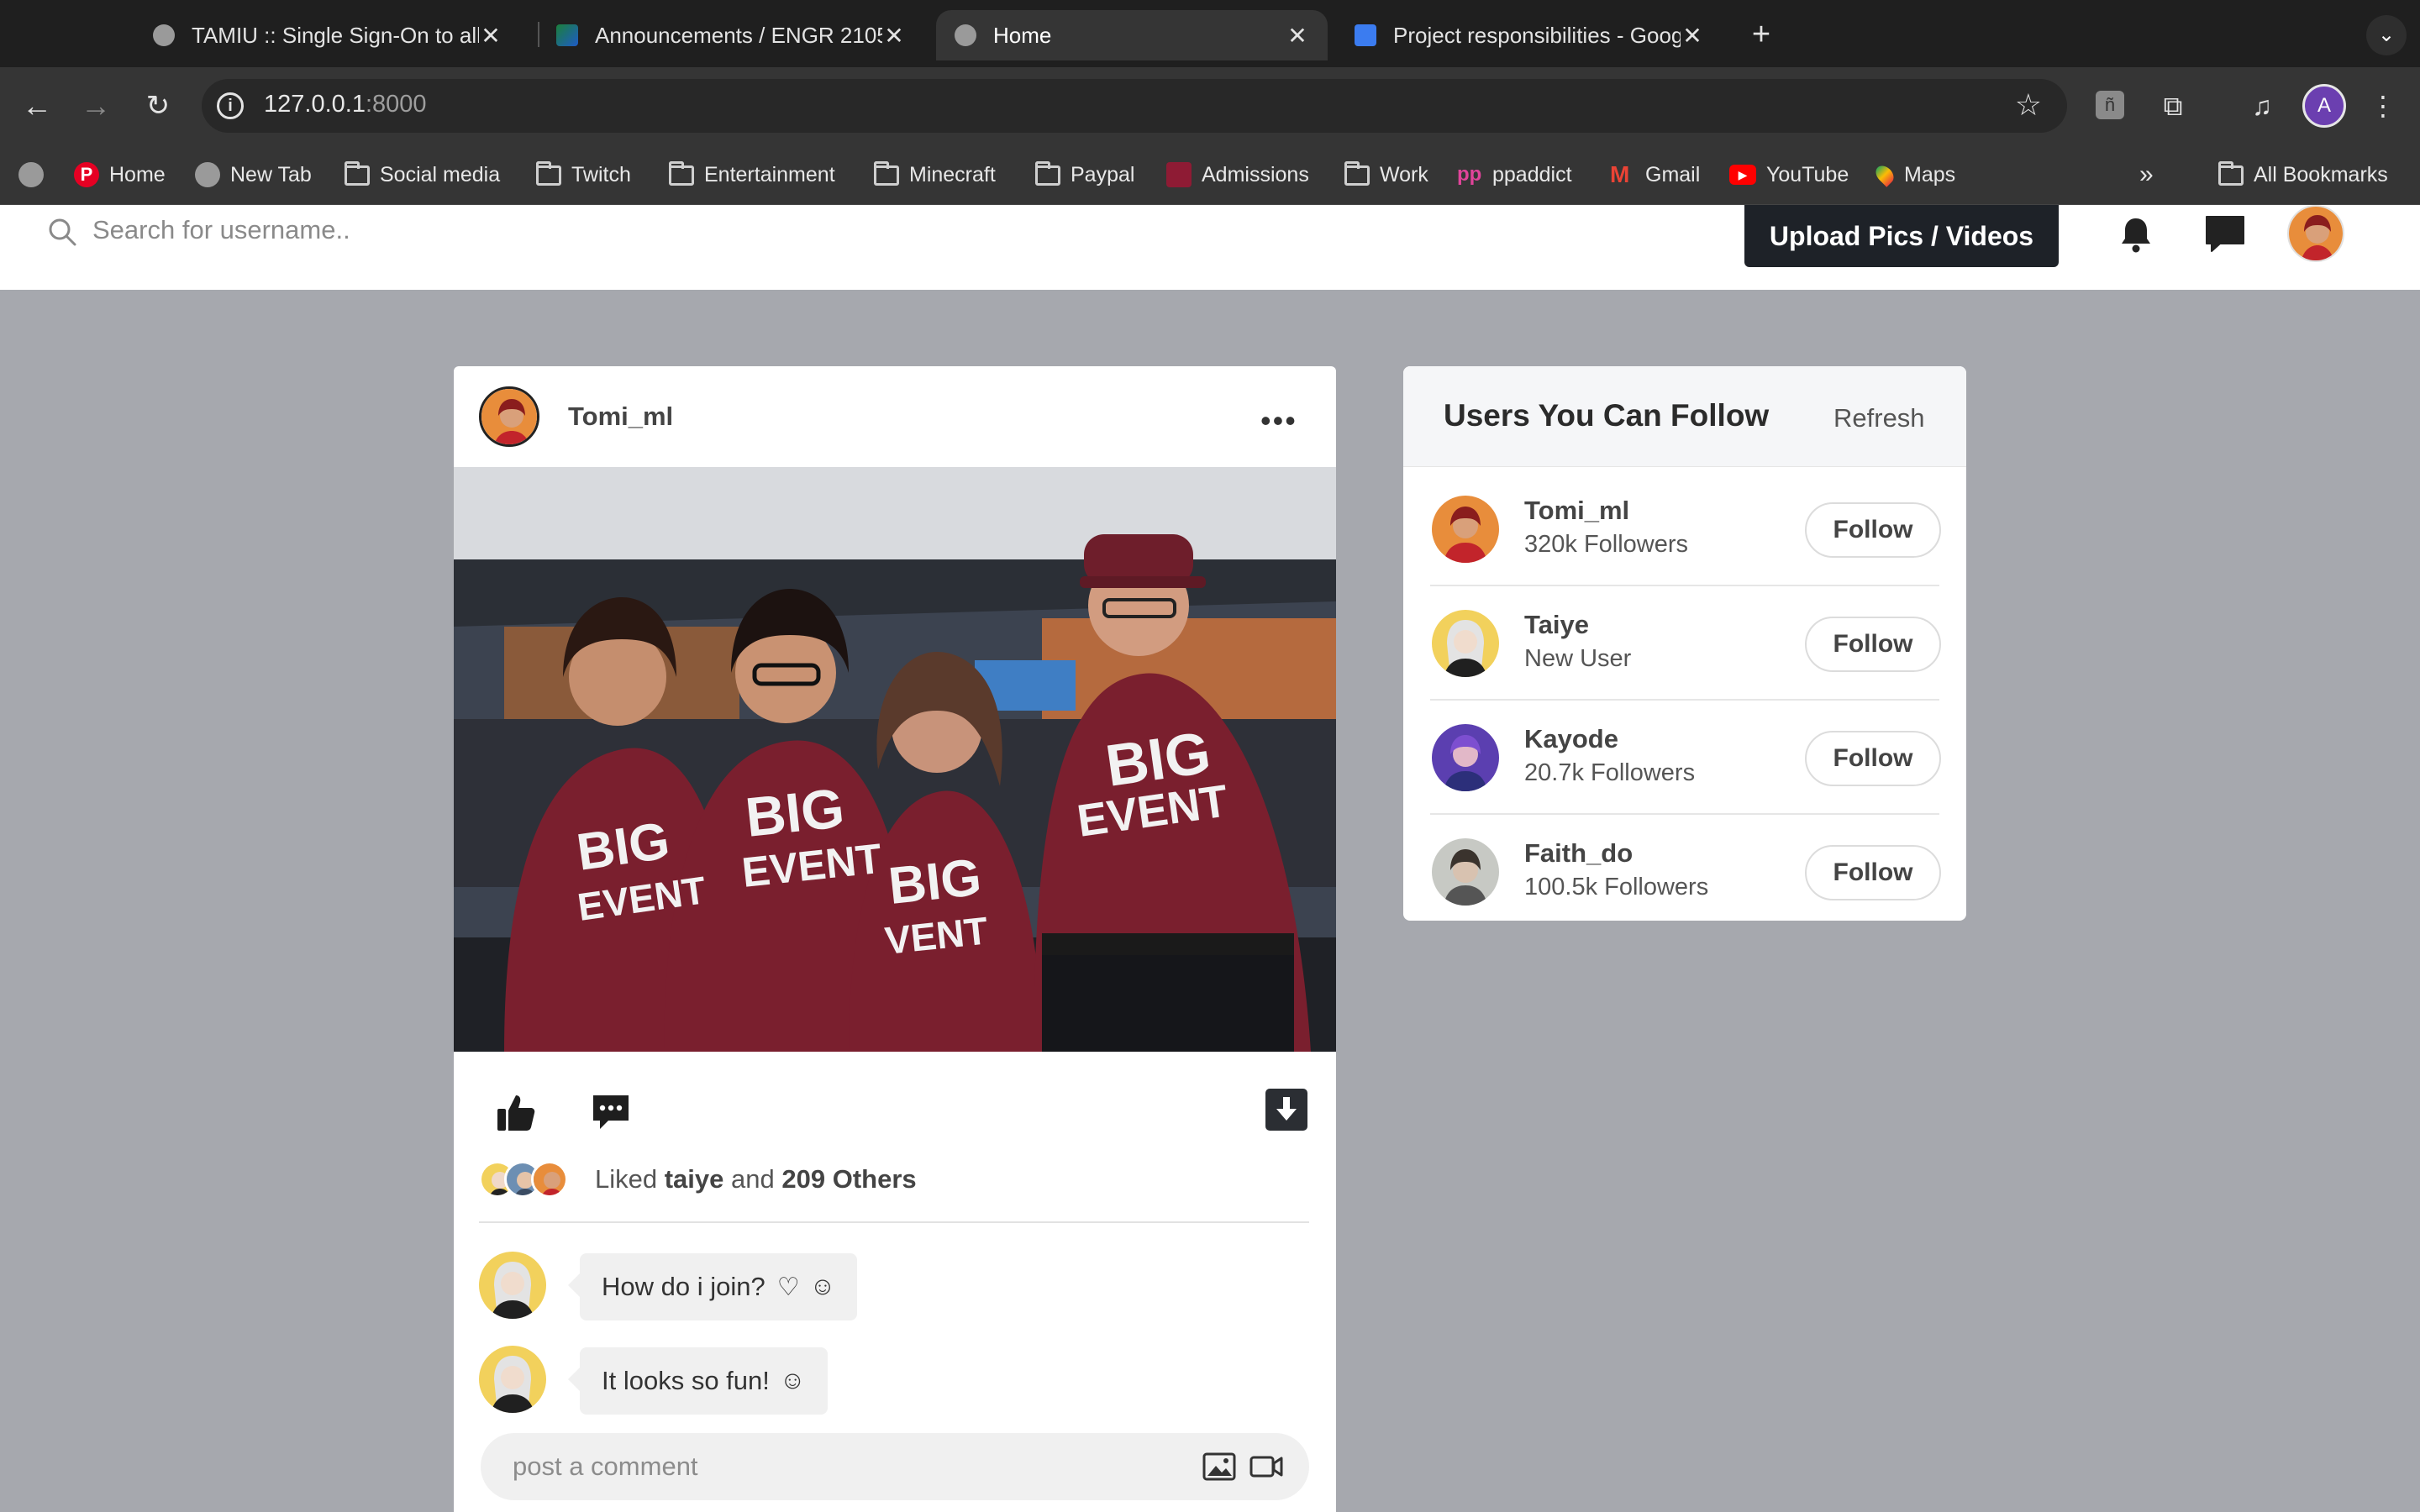 The image size is (2420, 1512). What do you see at coordinates (158, 106) in the screenshot?
I see `reload-icon: ↻` at bounding box center [158, 106].